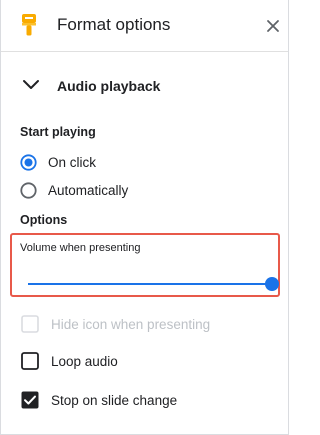 Image resolution: width=320 pixels, height=435 pixels. I want to click on volume-control-highlight: Volume when presenting, so click(145, 265).